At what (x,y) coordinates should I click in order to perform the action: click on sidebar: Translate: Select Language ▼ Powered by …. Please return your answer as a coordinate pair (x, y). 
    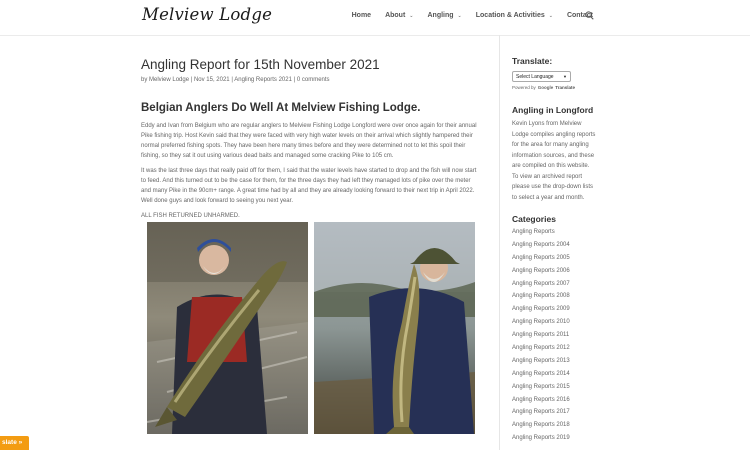
    Looking at the image, I should click on (562, 250).